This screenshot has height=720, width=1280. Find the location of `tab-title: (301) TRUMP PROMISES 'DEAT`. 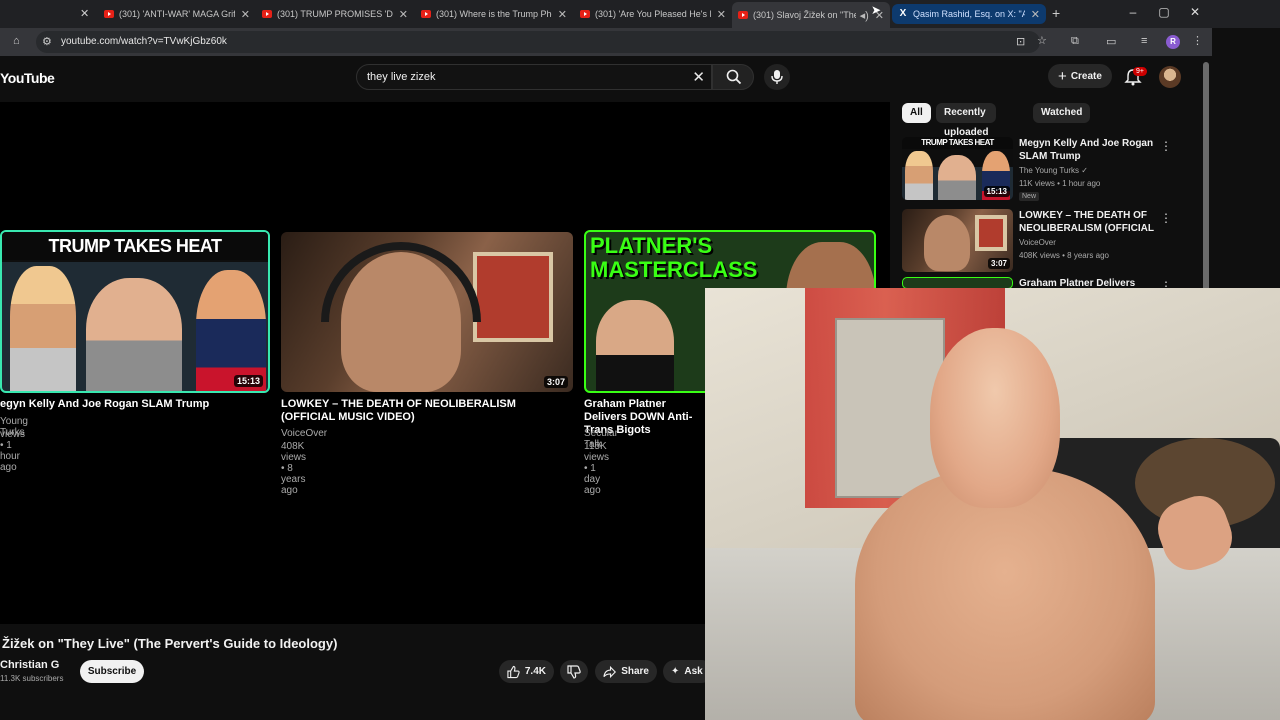

tab-title: (301) TRUMP PROMISES 'DEAT is located at coordinates (335, 14).